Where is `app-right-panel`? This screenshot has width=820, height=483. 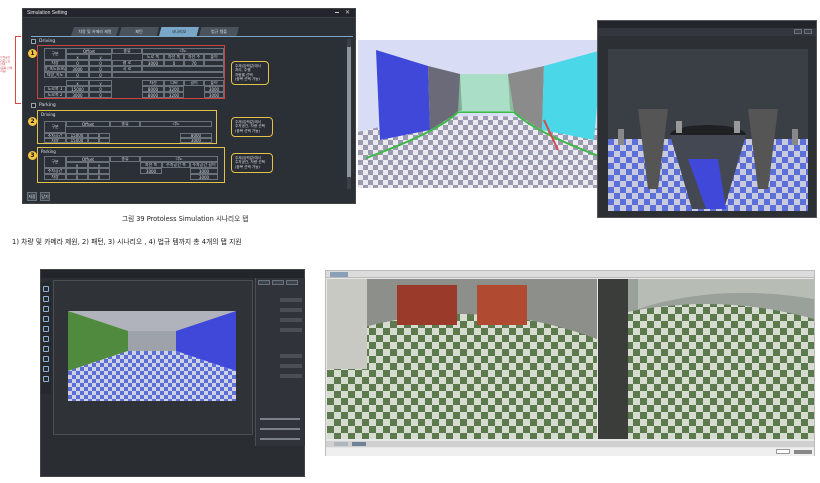 app-right-panel is located at coordinates (280, 362).